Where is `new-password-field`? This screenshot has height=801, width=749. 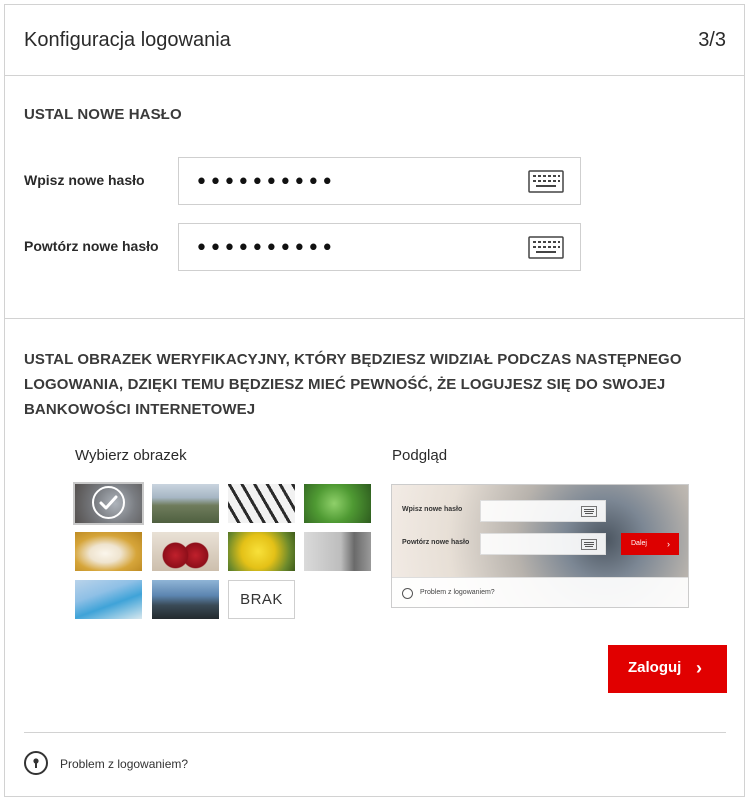
new-password-field is located at coordinates (379, 181).